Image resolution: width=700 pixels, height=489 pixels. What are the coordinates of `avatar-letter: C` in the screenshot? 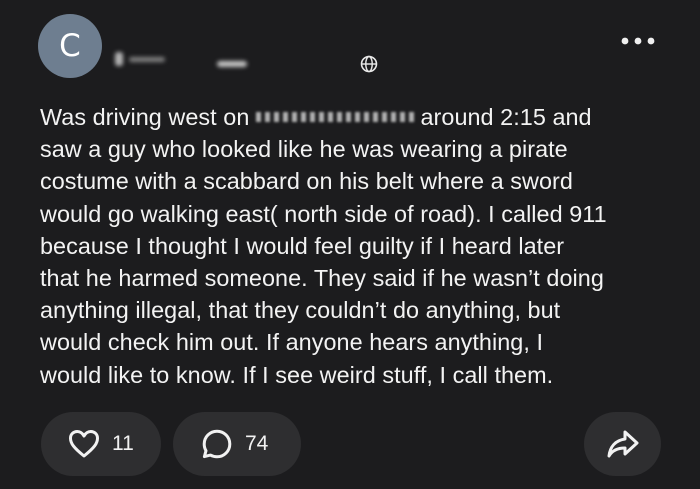 It's located at (70, 45).